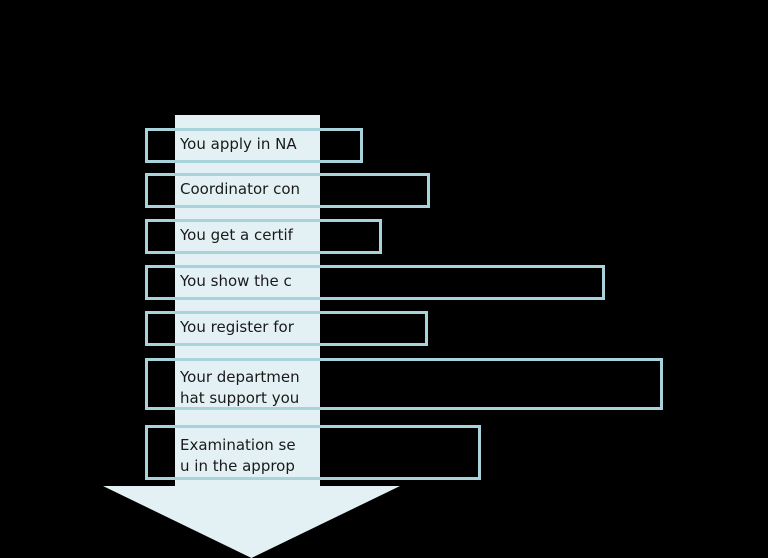 Image resolution: width=768 pixels, height=558 pixels. Describe the element at coordinates (251, 522) in the screenshot. I see `down-arrow-icon` at that location.